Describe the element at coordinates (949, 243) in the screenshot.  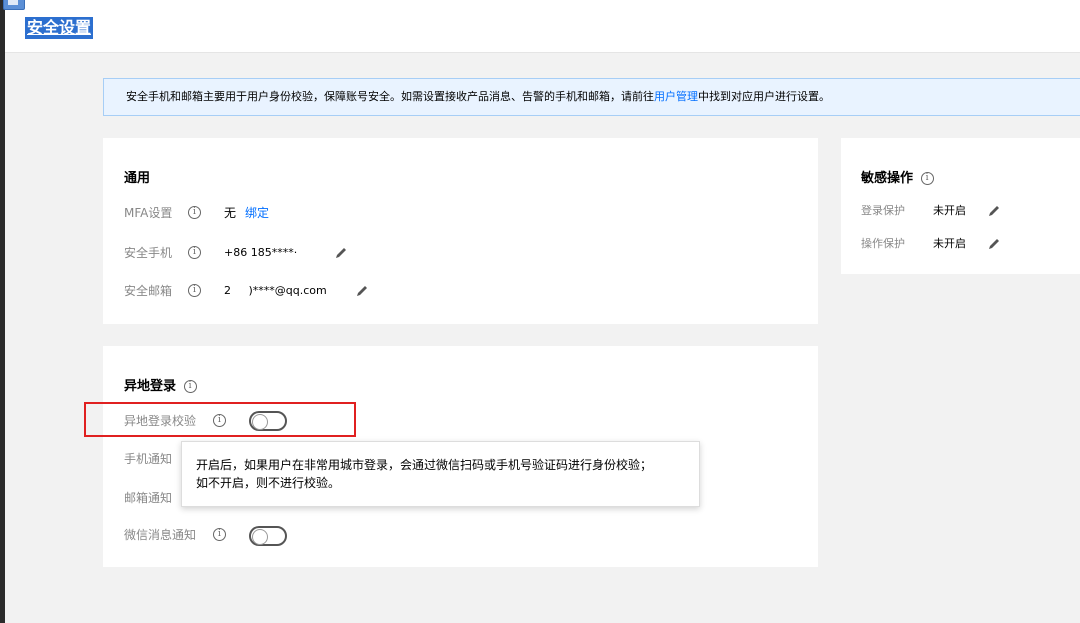
I see `op-protect-value: 未开启` at that location.